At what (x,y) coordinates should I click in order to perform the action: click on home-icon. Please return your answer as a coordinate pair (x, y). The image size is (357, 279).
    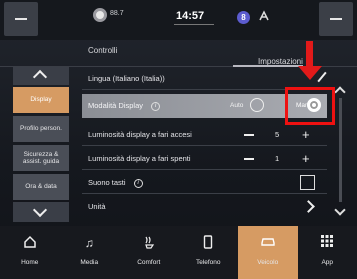
    Looking at the image, I should click on (30, 243).